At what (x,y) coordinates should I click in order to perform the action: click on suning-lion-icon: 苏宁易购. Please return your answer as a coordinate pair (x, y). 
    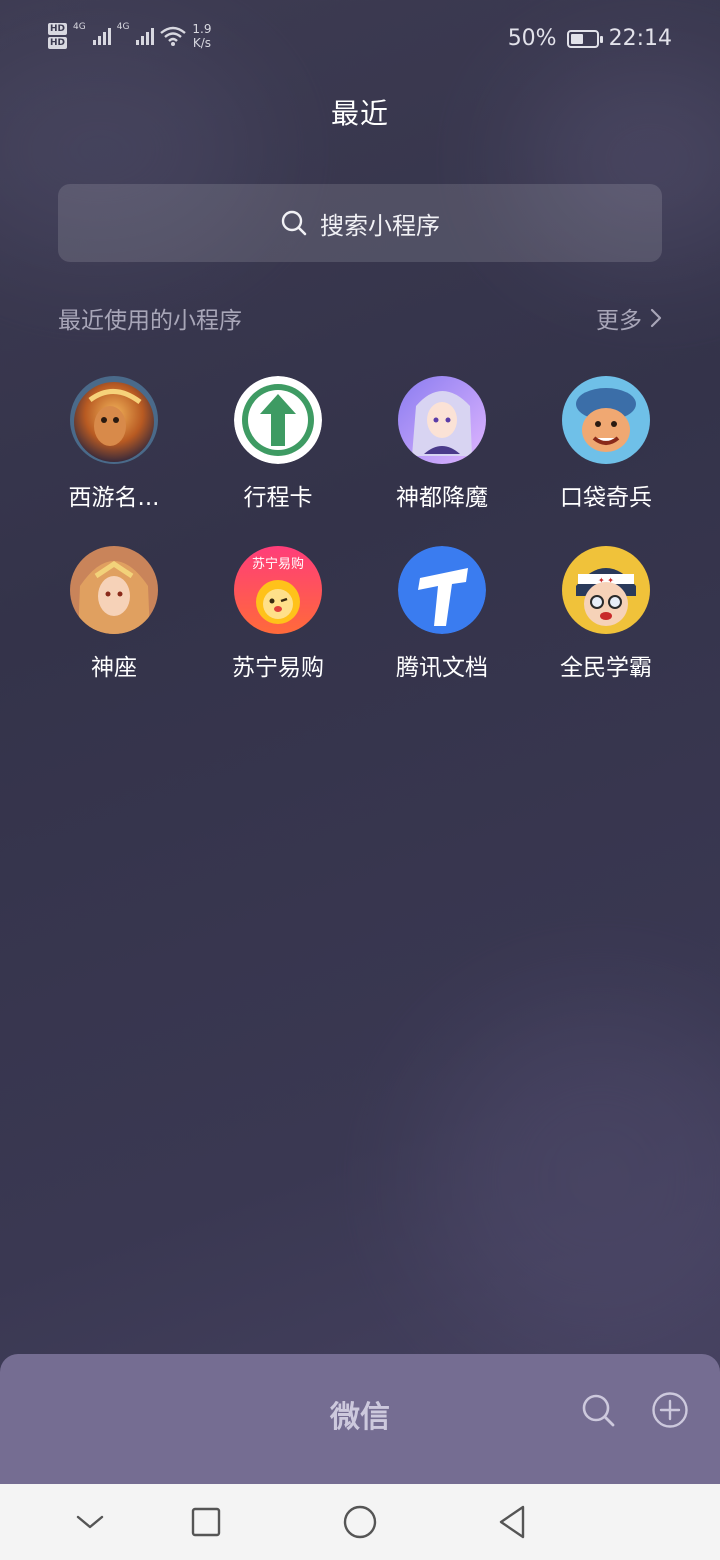
    Looking at the image, I should click on (278, 590).